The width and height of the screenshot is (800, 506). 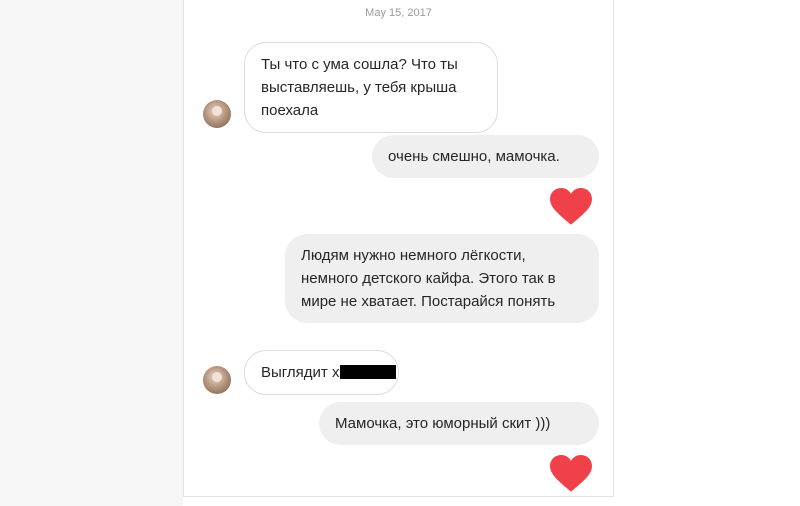 I want to click on message-text: очень смешно, мамочка., so click(x=474, y=156).